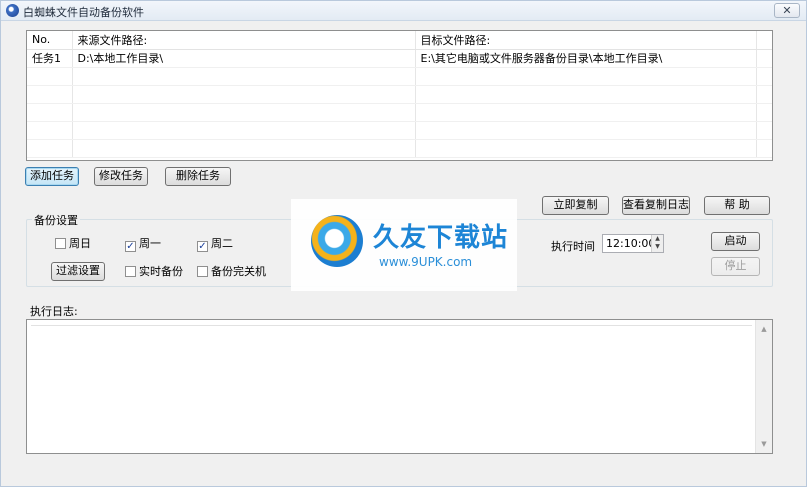 The height and width of the screenshot is (487, 807). Describe the element at coordinates (238, 271) in the screenshot. I see `checkbox-label: 备份完关机` at that location.